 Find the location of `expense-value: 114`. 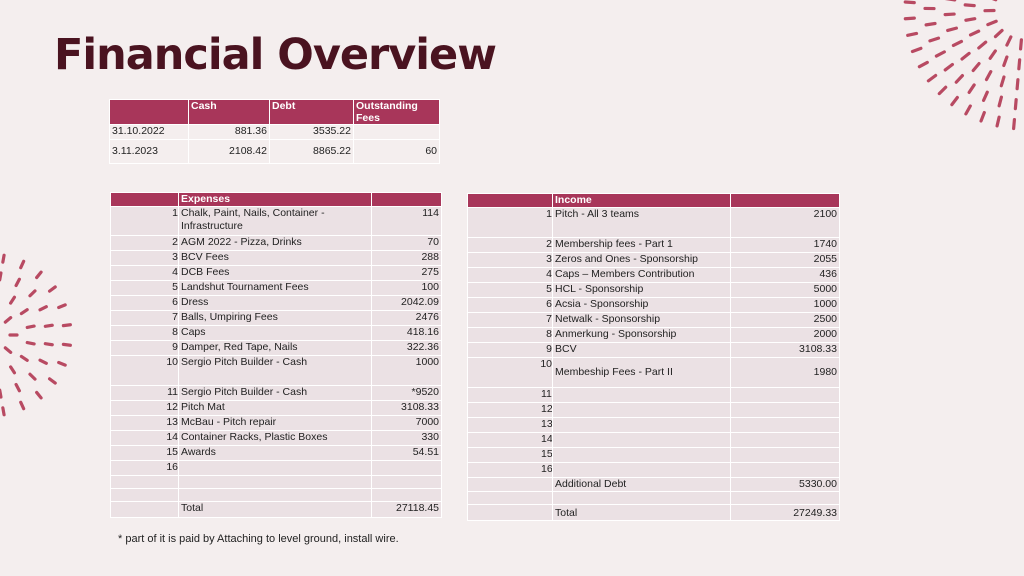

expense-value: 114 is located at coordinates (406, 221).